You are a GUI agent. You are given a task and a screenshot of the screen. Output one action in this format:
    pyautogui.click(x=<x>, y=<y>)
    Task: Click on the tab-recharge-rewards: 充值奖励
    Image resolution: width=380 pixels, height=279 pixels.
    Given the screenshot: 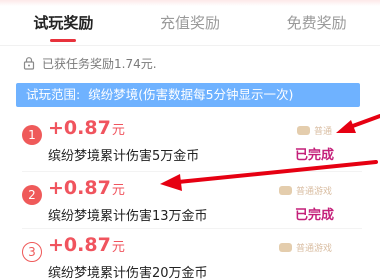 What is the action you would take?
    pyautogui.click(x=190, y=26)
    